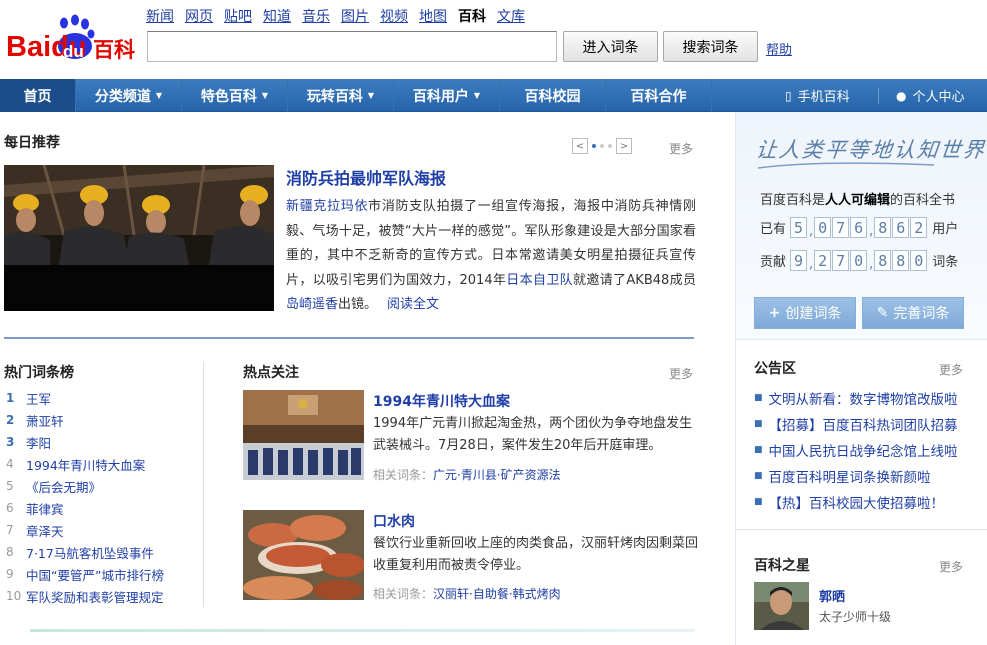 The height and width of the screenshot is (645, 987). Describe the element at coordinates (316, 16) in the screenshot. I see `product-nav-link: 音乐` at that location.